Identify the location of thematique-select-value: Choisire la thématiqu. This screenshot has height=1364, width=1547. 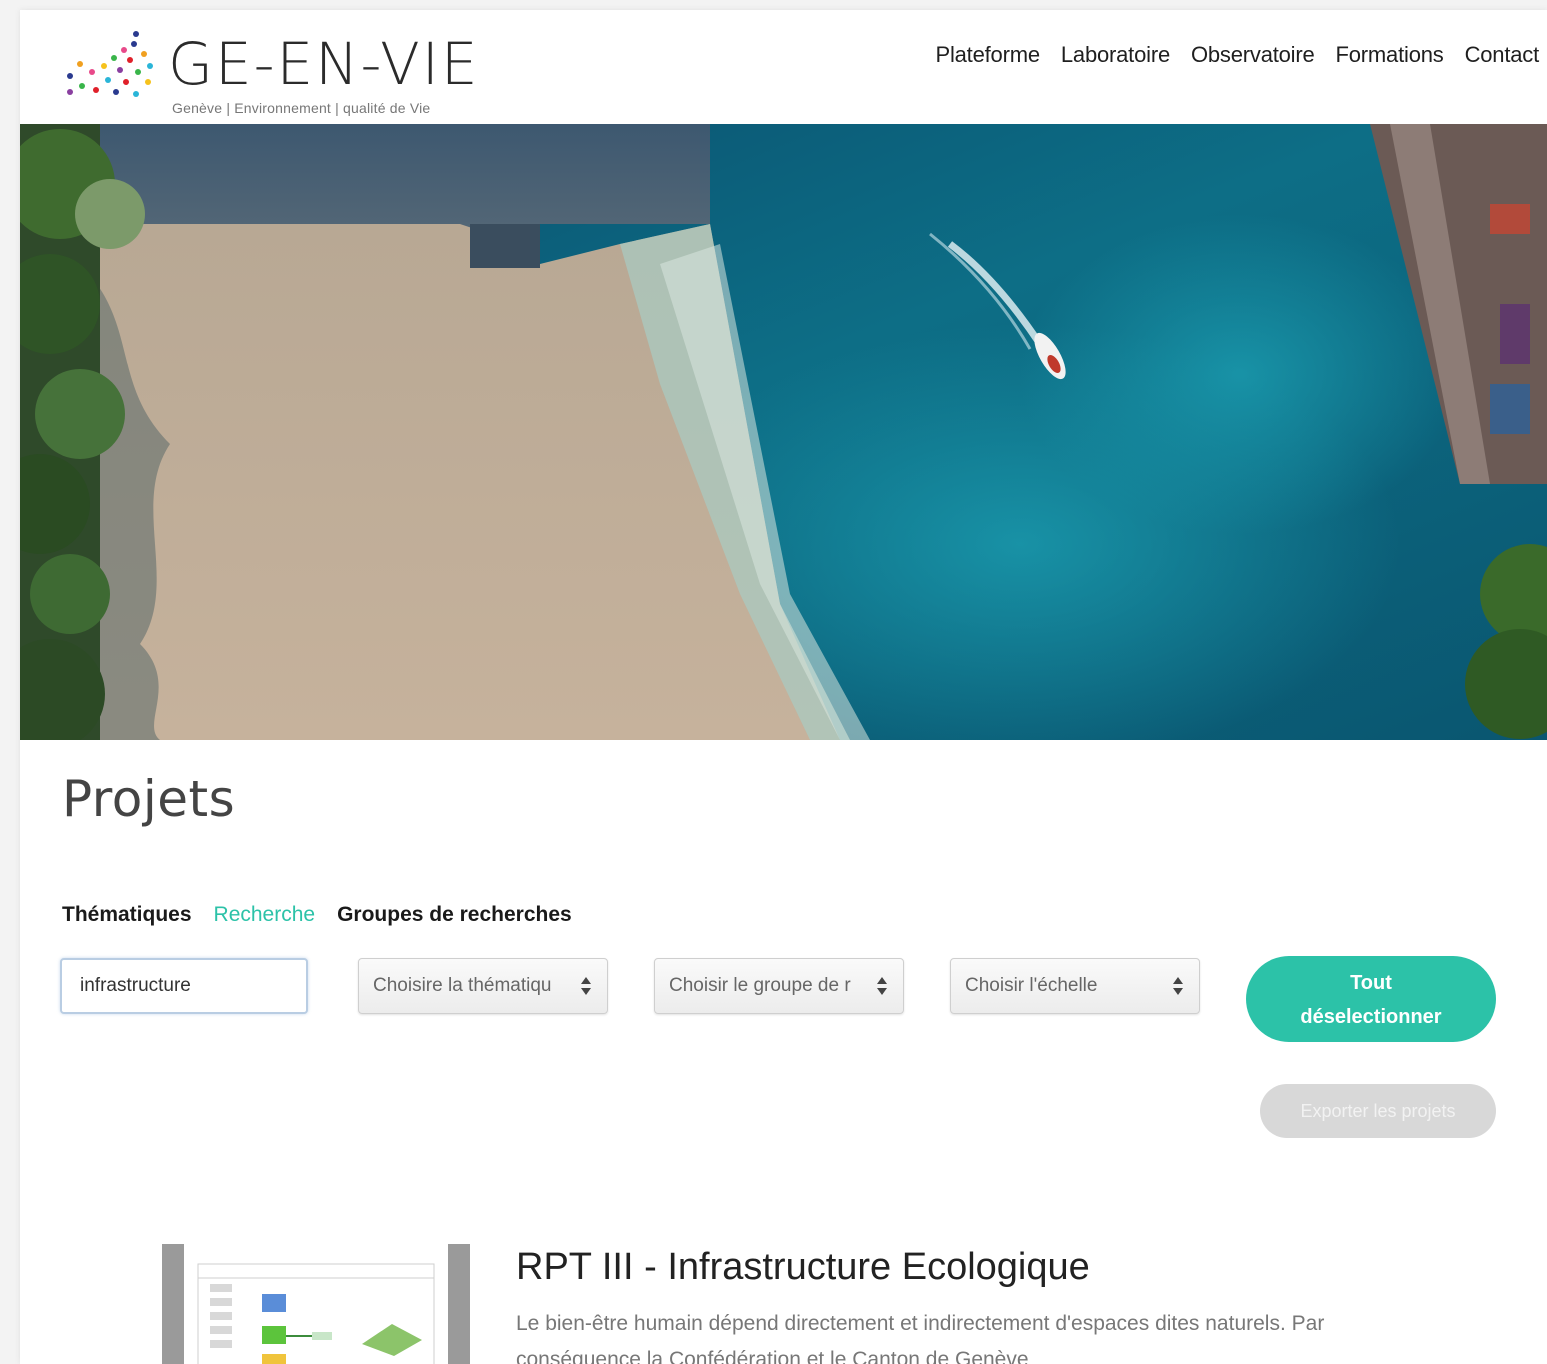
(462, 985).